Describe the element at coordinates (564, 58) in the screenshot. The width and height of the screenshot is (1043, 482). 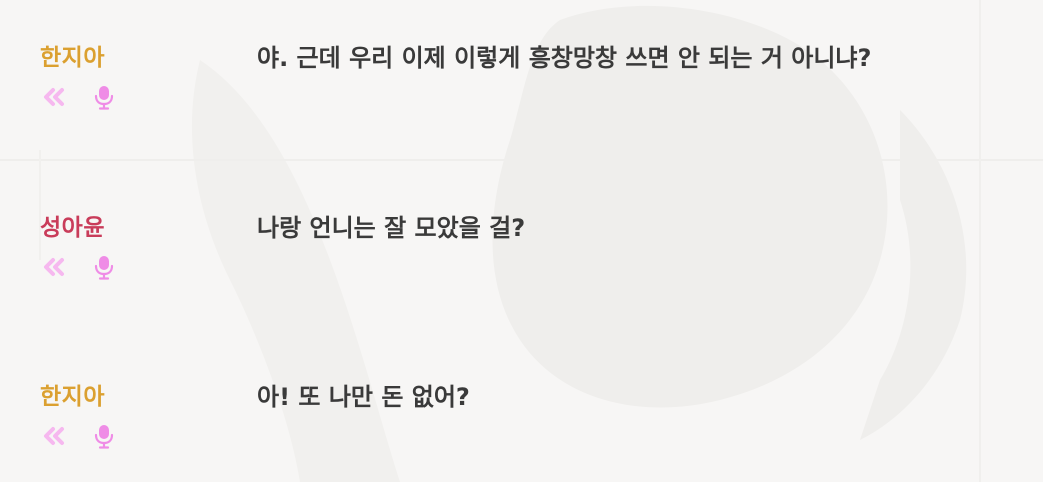
I see `dialogue-text: 야. 근데 우리 이제 이렇게 흥창망창 쓰면 안 되는 거 아니냐?` at that location.